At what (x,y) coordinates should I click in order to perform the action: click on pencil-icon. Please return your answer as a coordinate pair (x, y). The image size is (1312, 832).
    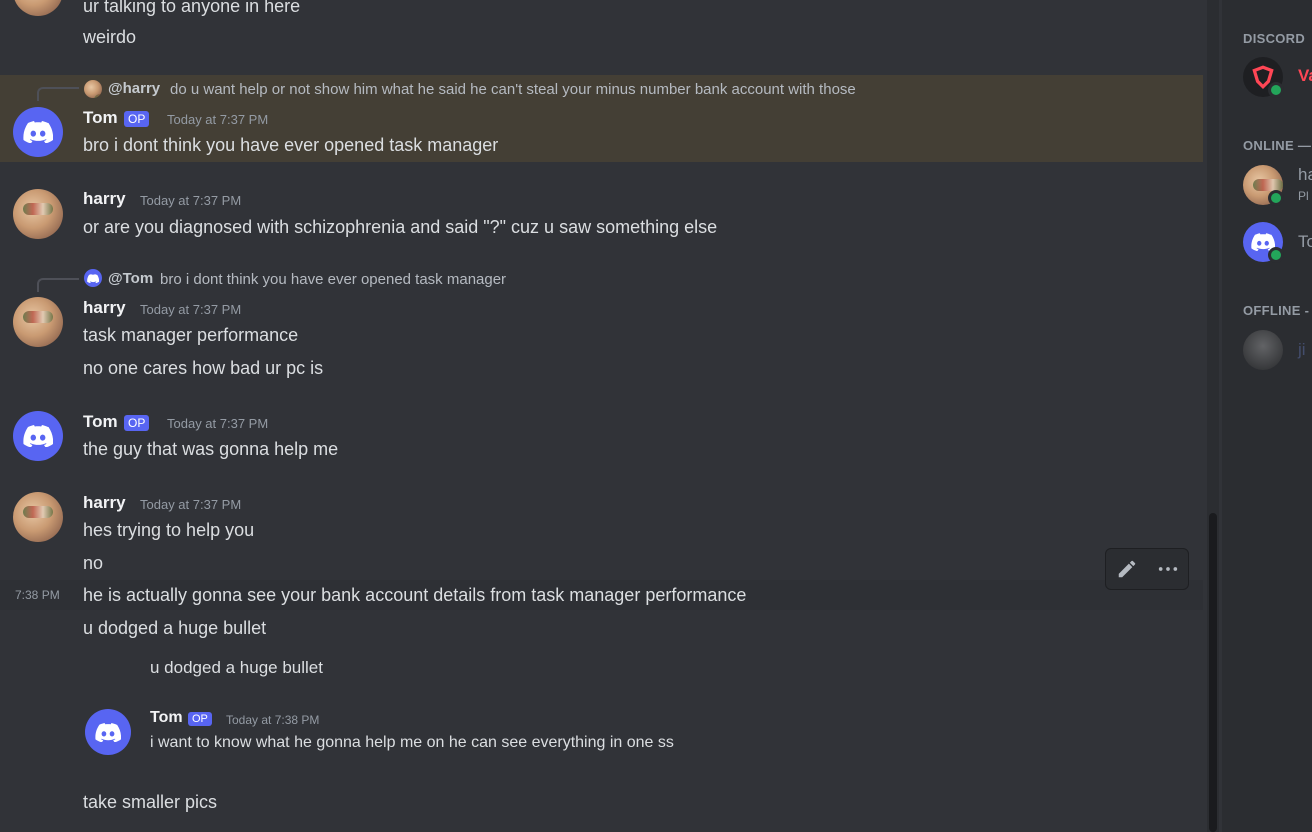
    Looking at the image, I should click on (1126, 569).